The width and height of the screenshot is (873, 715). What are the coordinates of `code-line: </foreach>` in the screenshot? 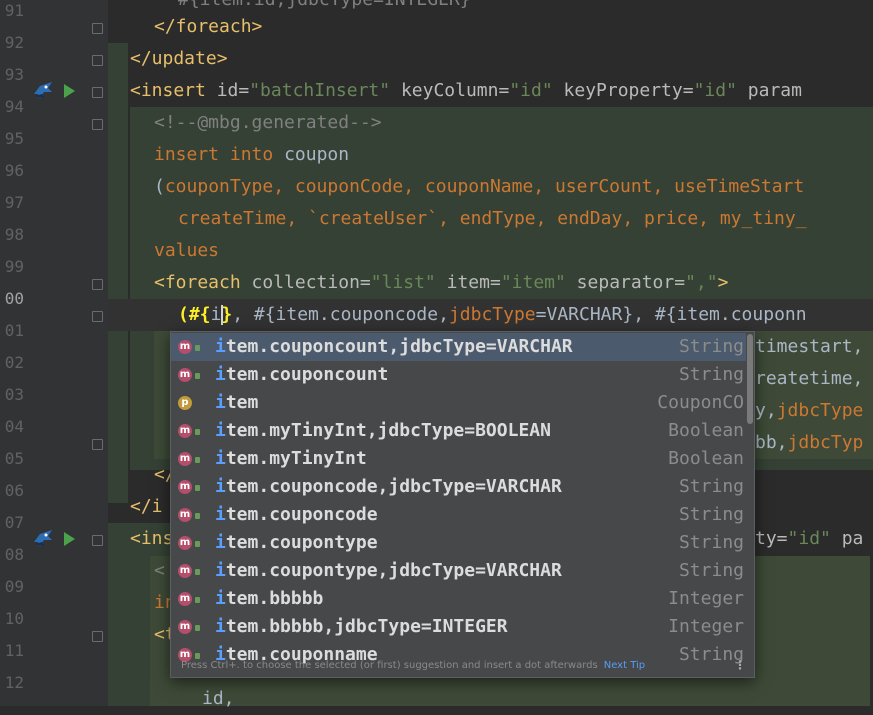 It's located at (513, 27).